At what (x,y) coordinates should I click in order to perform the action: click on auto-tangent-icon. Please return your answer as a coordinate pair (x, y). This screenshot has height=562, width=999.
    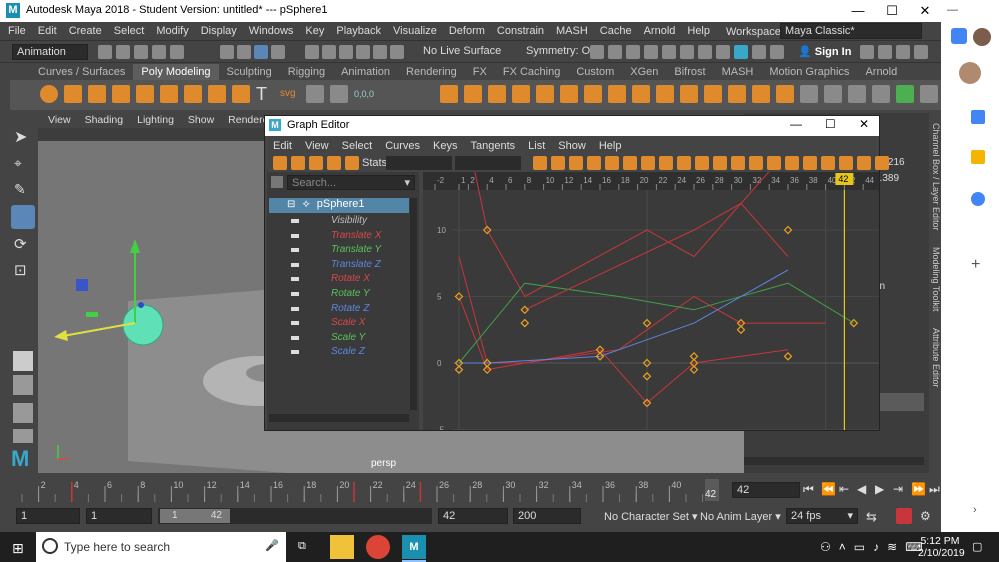
    Looking at the image, I should click on (594, 163).